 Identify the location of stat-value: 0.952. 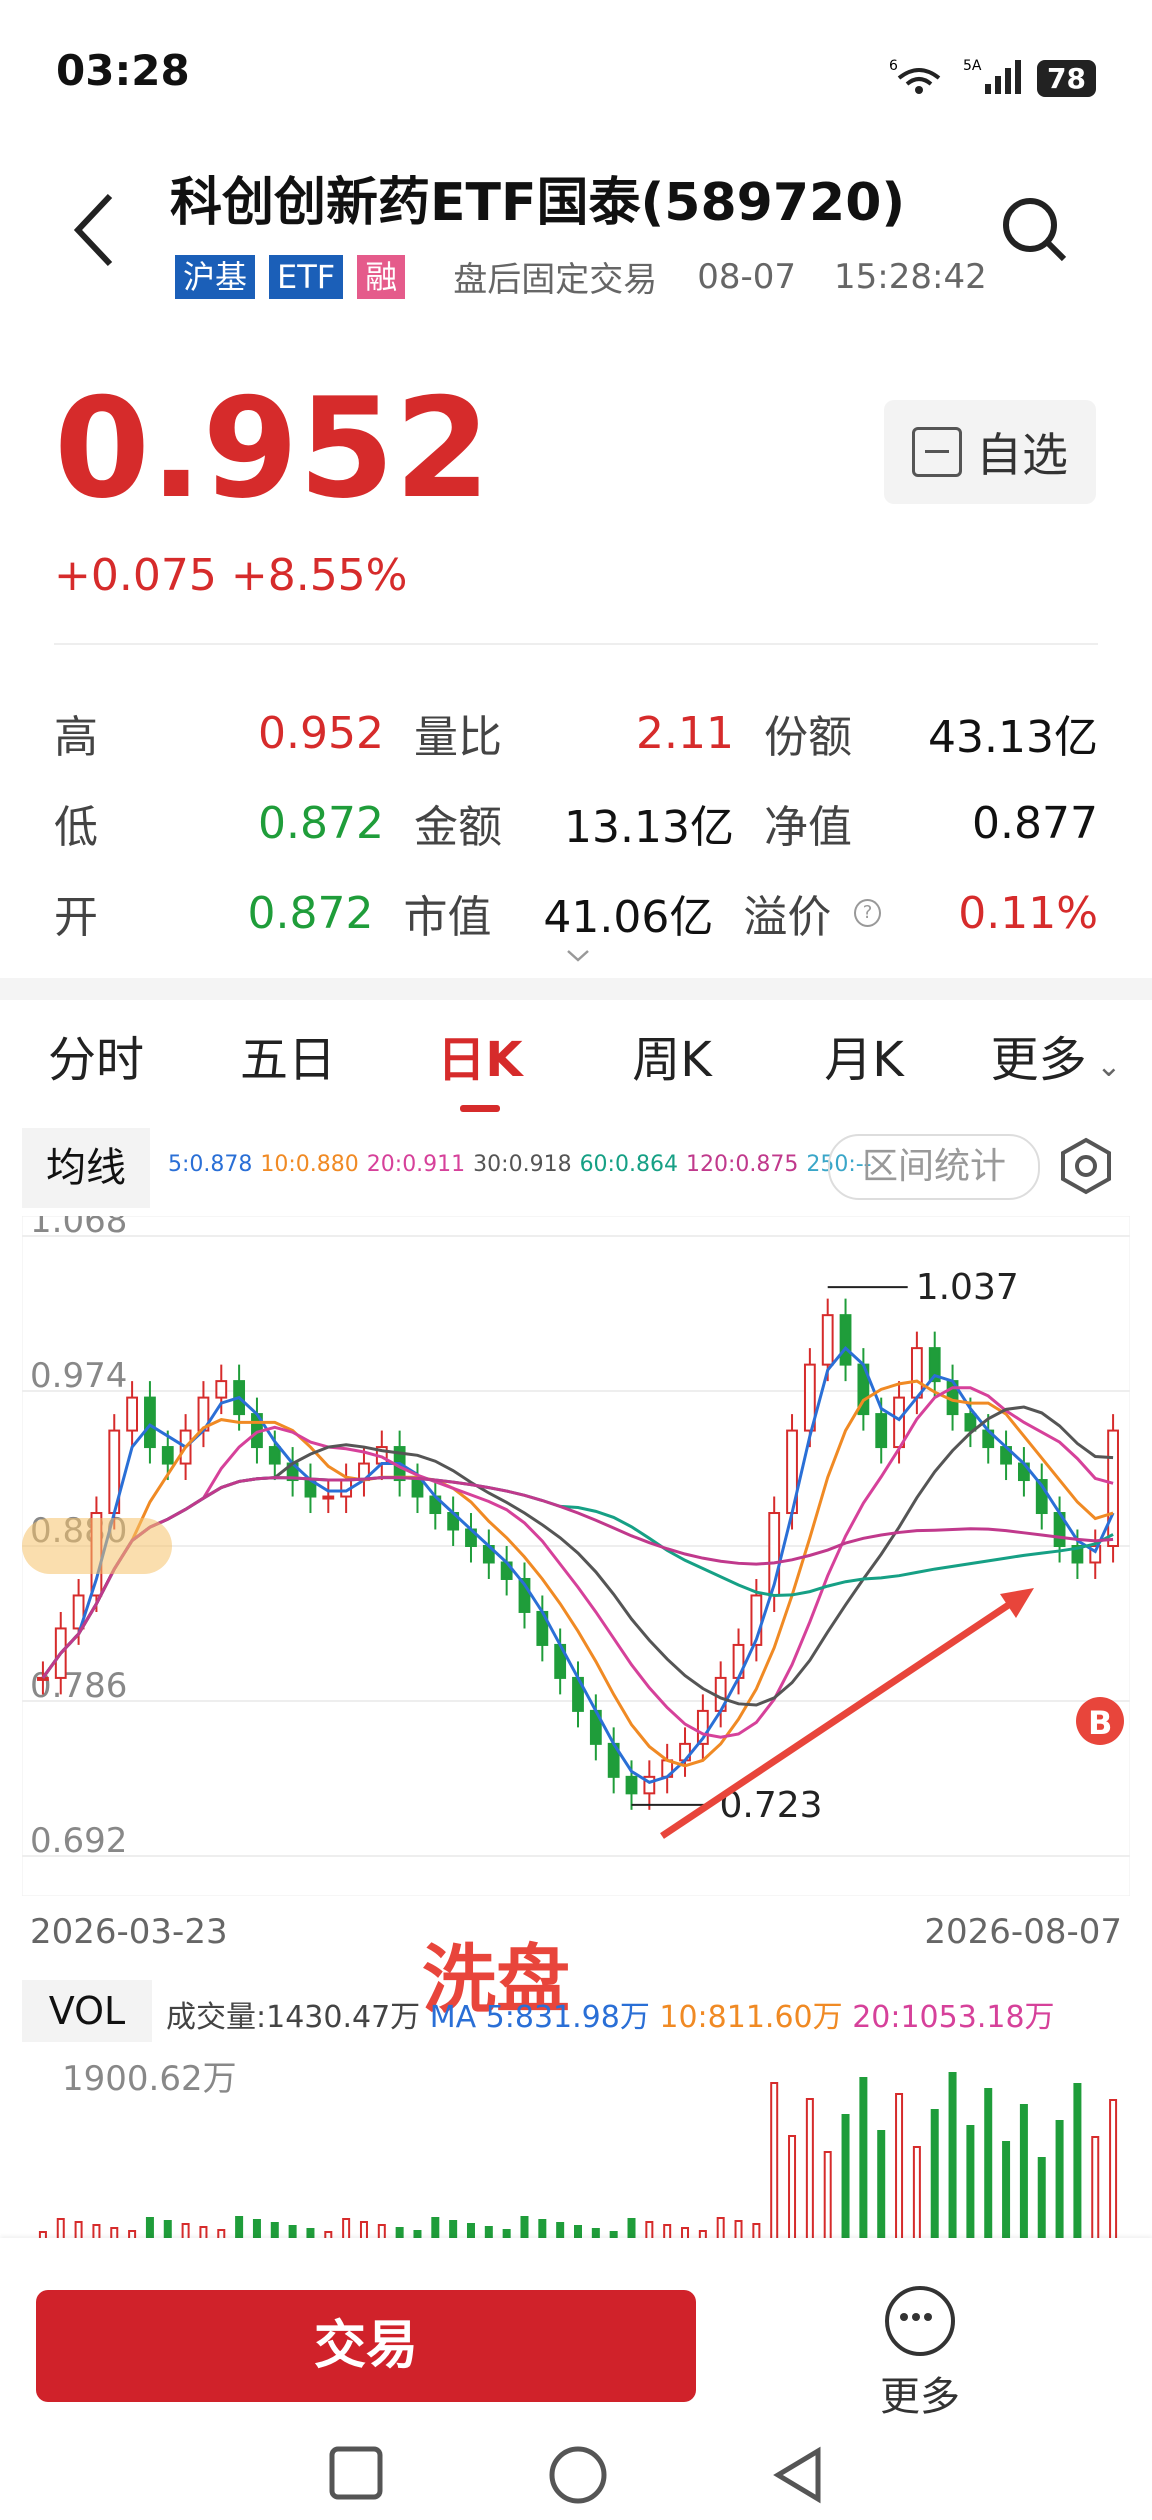
(321, 733).